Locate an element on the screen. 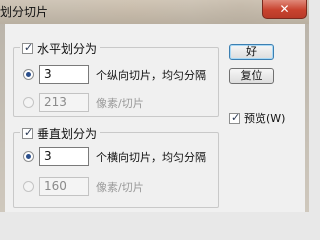 The width and height of the screenshot is (320, 240). horizontal-pixel-radio is located at coordinates (28, 102).